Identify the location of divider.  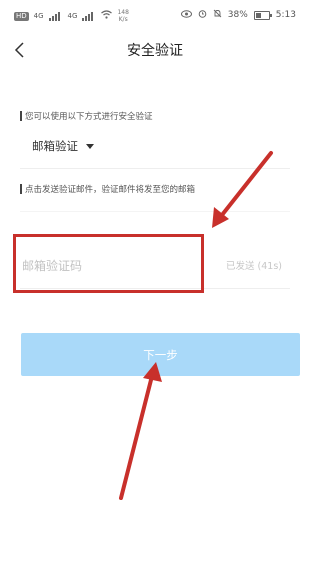
(155, 168).